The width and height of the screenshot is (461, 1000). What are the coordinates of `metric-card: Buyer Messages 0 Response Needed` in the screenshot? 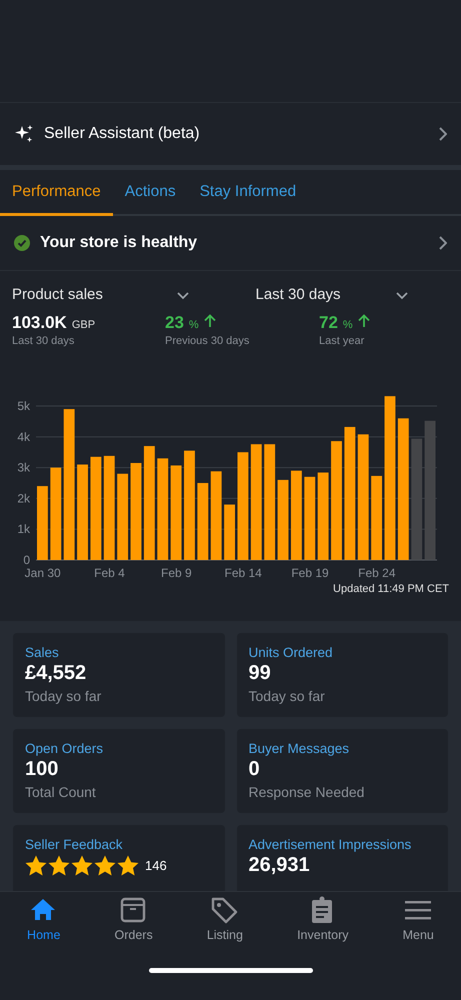 It's located at (342, 771).